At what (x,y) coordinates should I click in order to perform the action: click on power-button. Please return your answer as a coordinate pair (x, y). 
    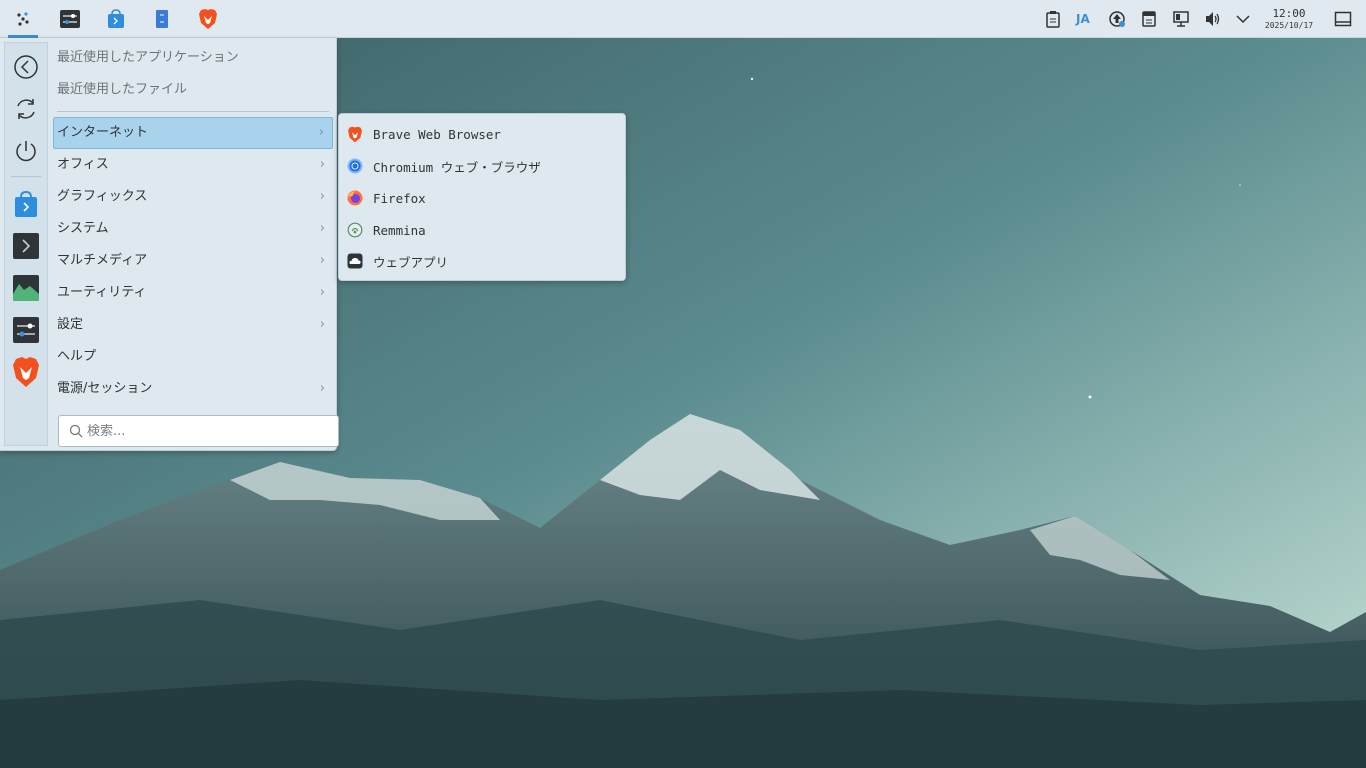
    Looking at the image, I should click on (26, 151).